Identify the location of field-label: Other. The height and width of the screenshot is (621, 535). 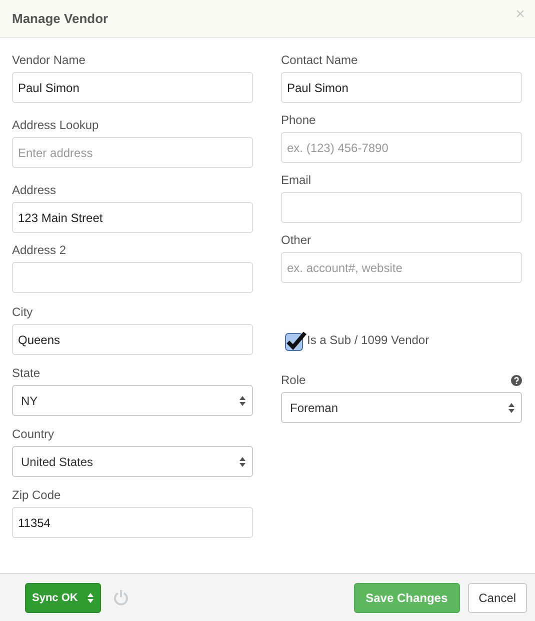
(296, 240).